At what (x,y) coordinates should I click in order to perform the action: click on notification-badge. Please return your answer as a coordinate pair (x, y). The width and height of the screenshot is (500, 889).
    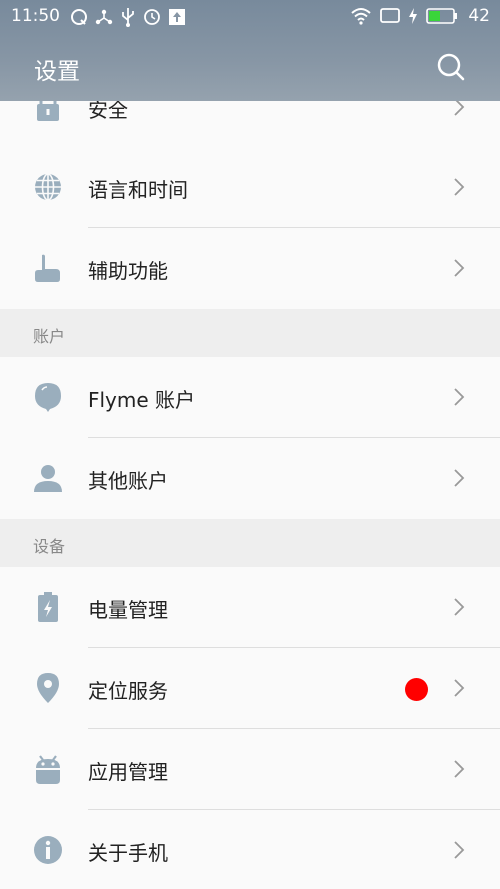
    Looking at the image, I should click on (416, 689).